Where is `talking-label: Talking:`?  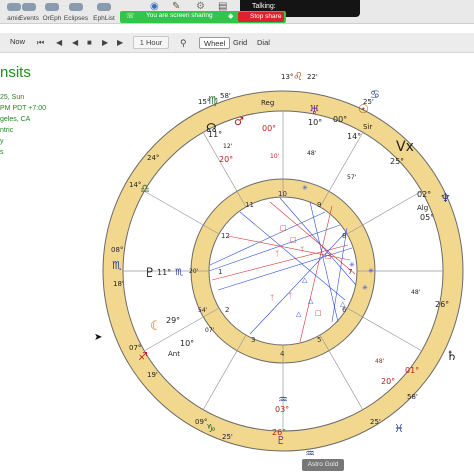 talking-label: Talking: is located at coordinates (264, 6).